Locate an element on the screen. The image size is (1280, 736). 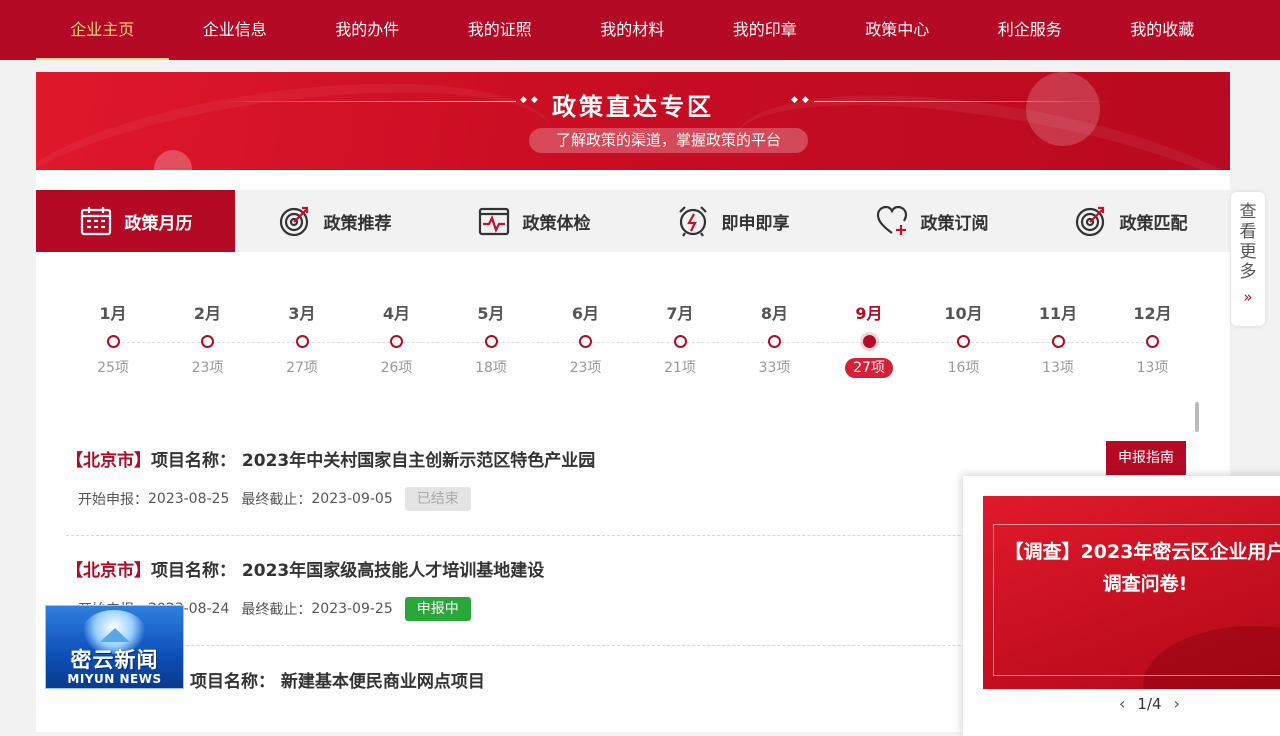
month-jun: 6月 23项 is located at coordinates (586, 339).